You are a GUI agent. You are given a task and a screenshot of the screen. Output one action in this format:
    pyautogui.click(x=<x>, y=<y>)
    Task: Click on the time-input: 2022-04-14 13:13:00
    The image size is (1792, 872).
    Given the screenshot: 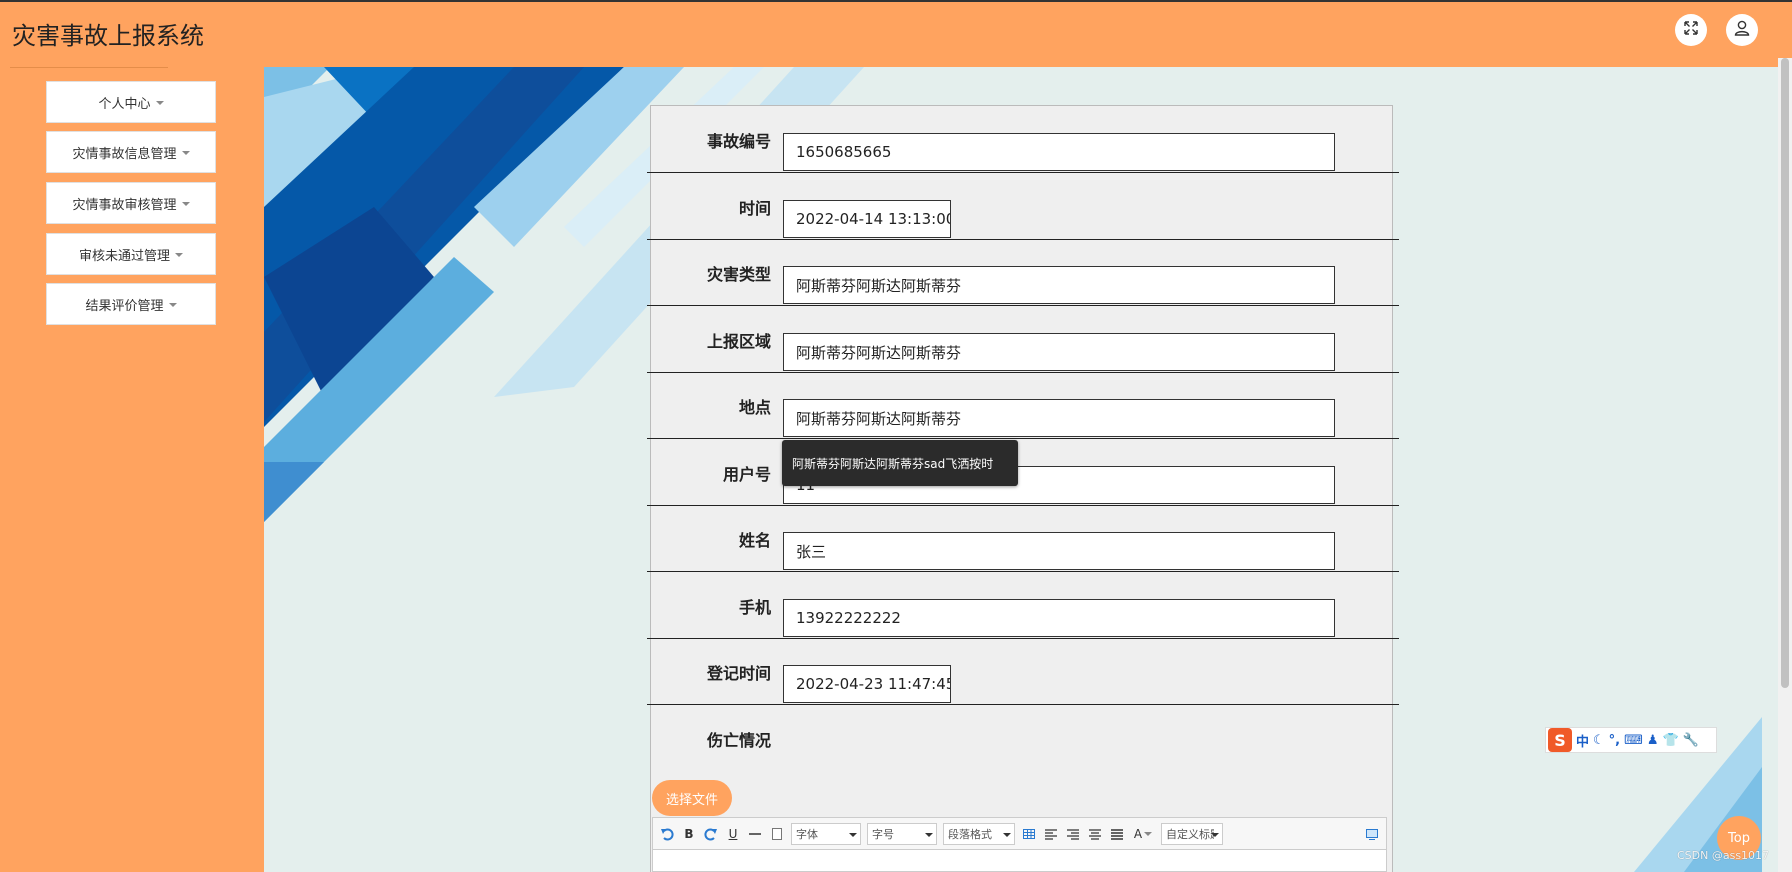 What is the action you would take?
    pyautogui.click(x=867, y=219)
    